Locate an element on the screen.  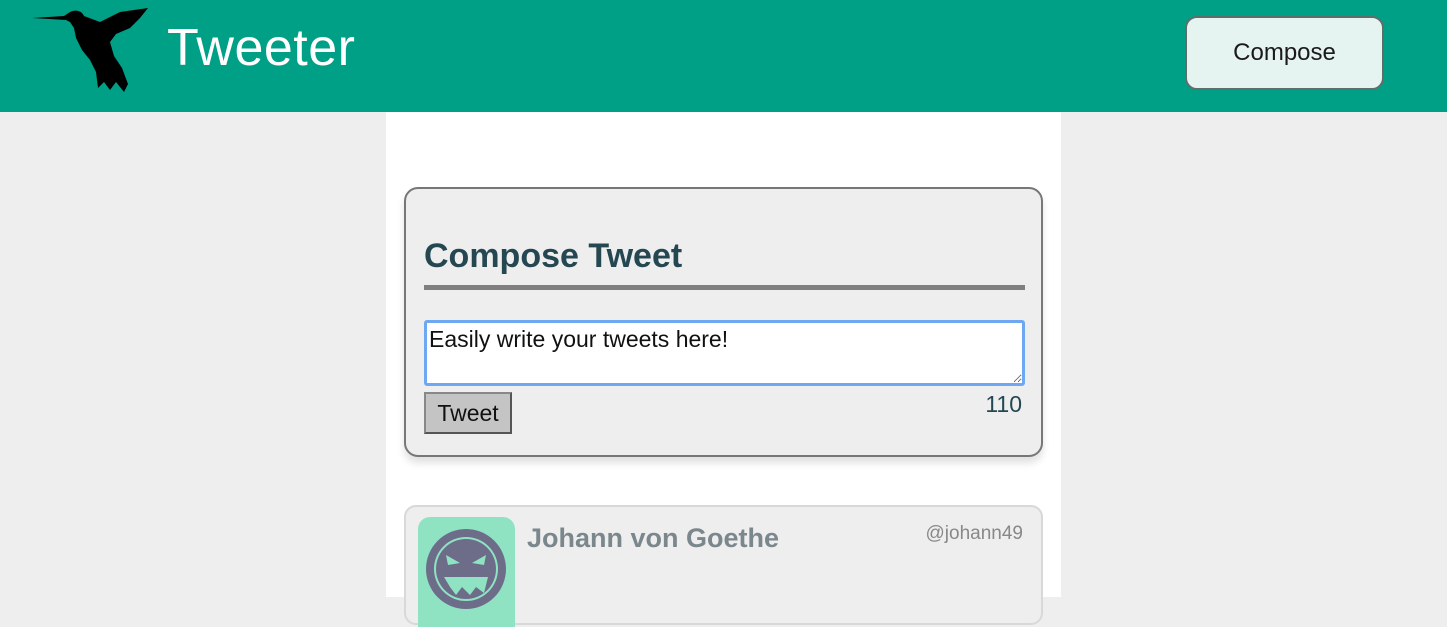
avatar is located at coordinates (466, 572).